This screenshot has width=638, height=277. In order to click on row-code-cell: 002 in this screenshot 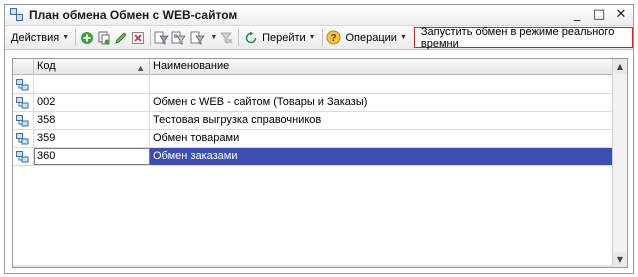, I will do `click(92, 102)`.